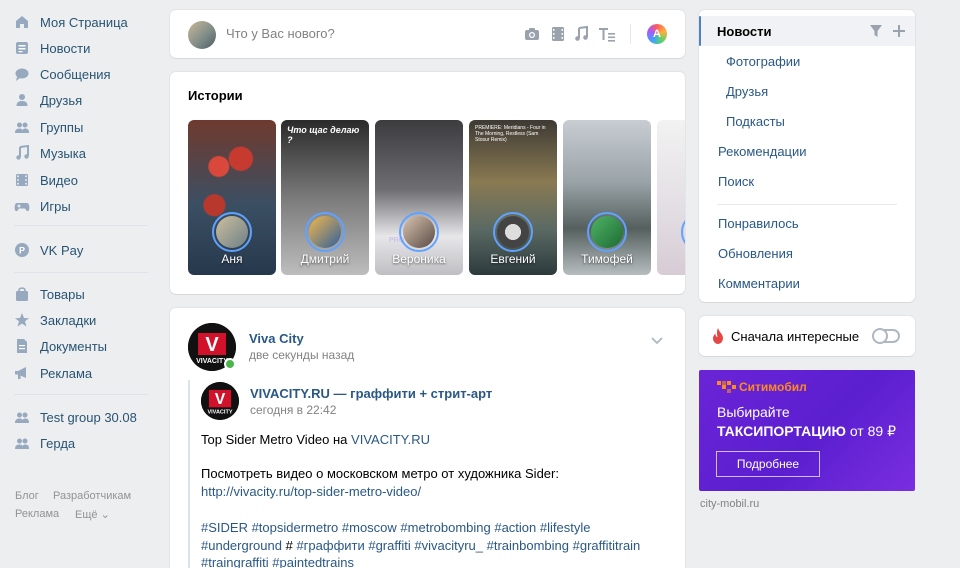  I want to click on story-card: PRO RUSSIA Вероника, so click(419, 197).